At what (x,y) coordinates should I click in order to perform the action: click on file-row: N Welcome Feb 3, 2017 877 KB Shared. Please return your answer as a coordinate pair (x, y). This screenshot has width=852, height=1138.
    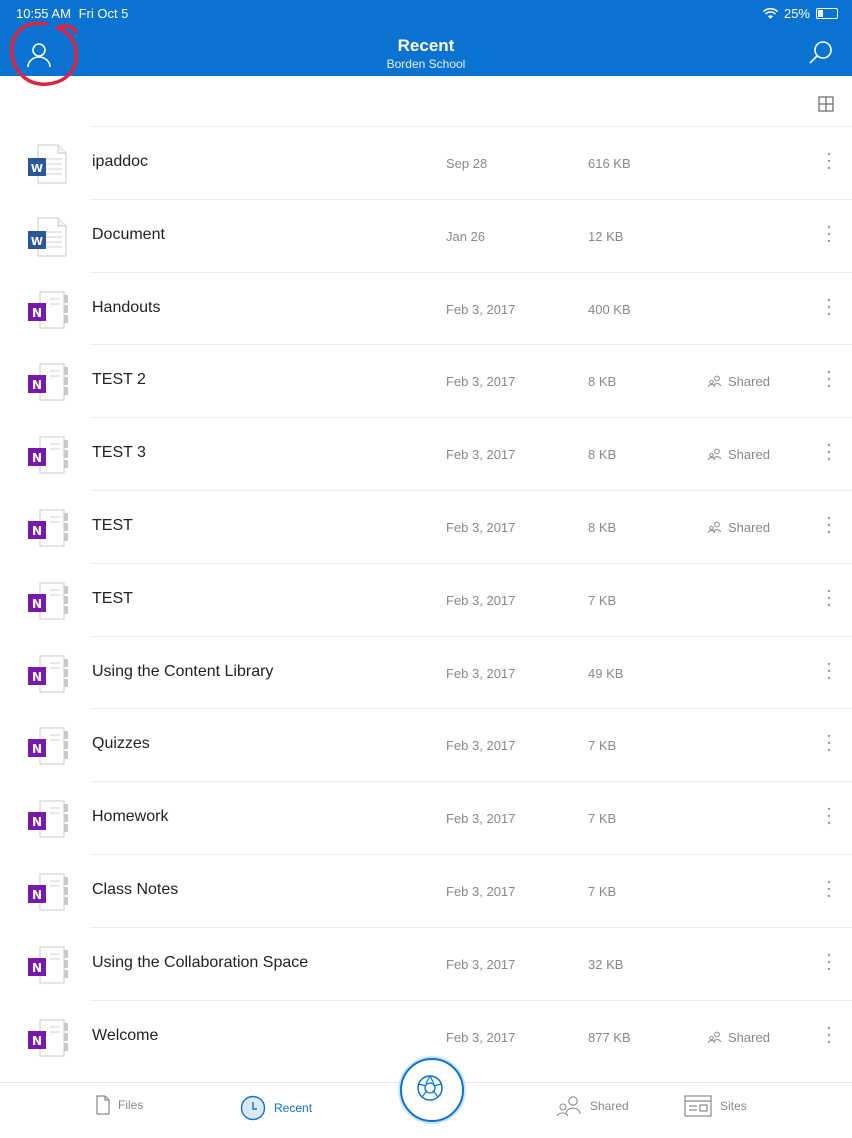
    Looking at the image, I should click on (440, 1036).